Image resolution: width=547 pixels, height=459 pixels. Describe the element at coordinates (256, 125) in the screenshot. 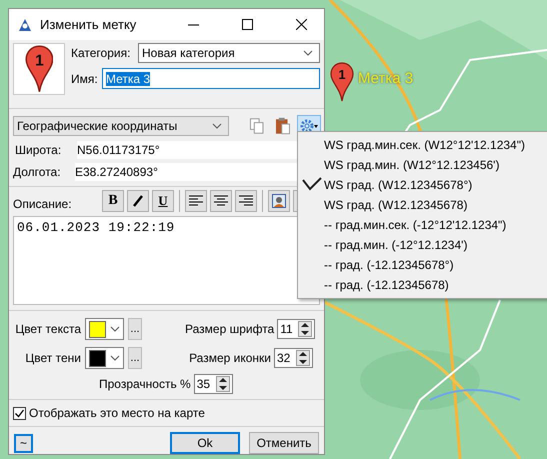

I see `copy-icon` at that location.